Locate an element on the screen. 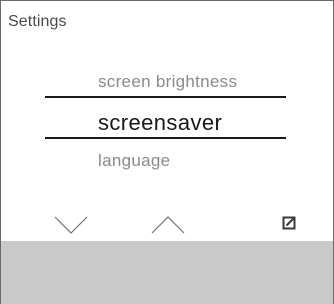  chevron-up-icon is located at coordinates (168, 225).